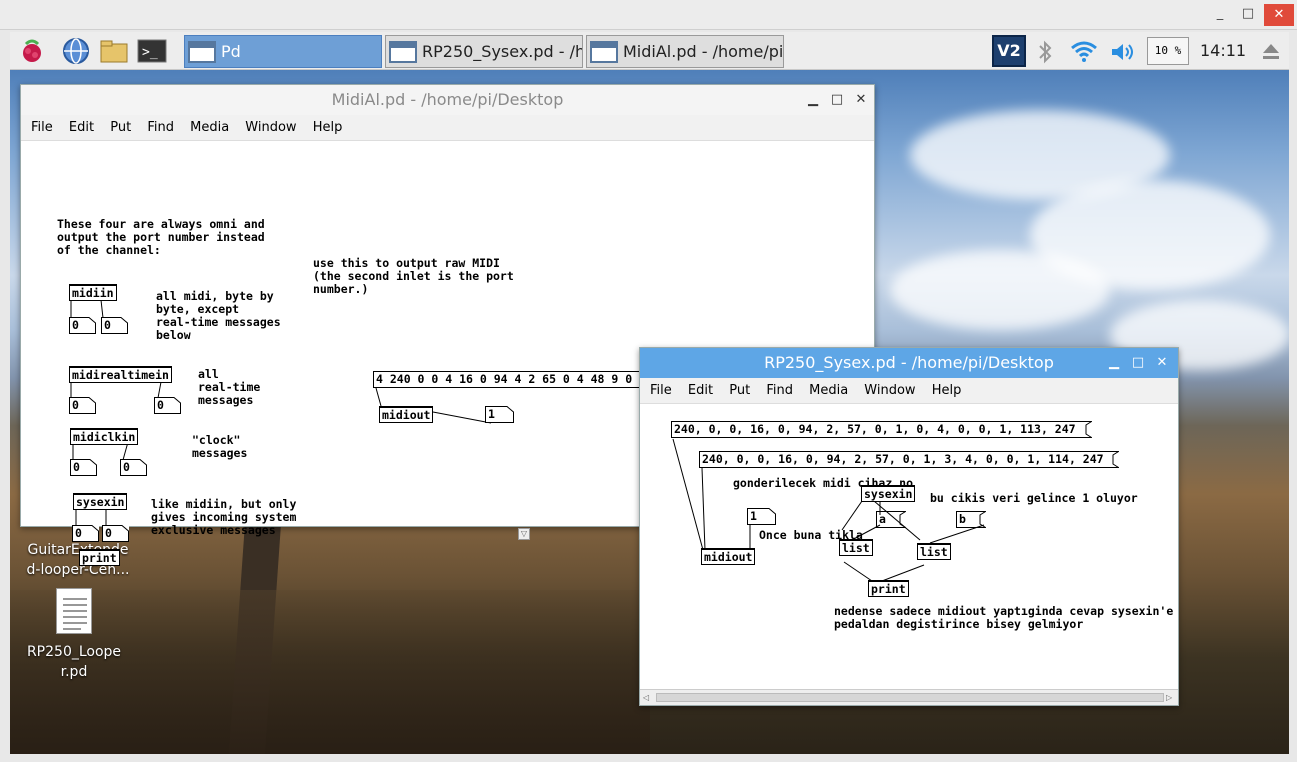 The height and width of the screenshot is (762, 1297). I want to click on web-browser-icon, so click(76, 51).